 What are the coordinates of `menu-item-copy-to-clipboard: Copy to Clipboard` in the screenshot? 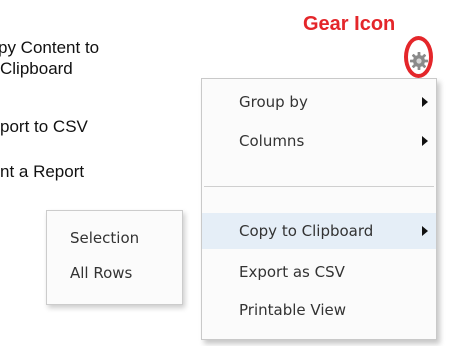 It's located at (319, 231).